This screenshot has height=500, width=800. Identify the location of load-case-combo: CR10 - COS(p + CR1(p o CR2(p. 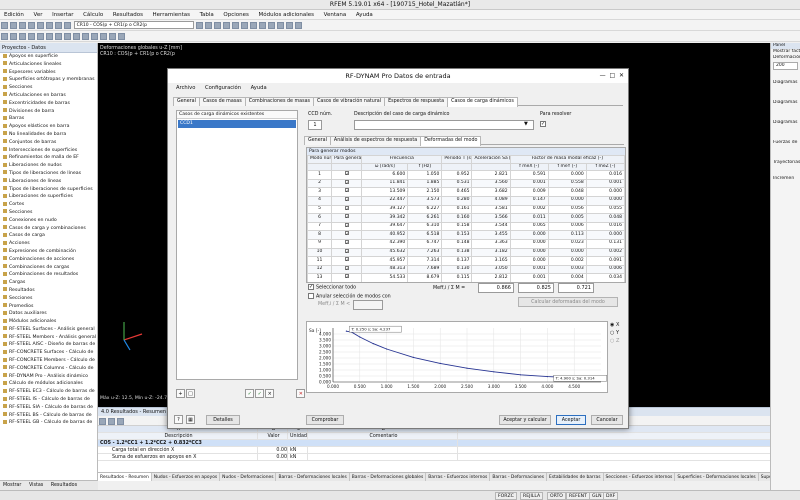
(133, 25).